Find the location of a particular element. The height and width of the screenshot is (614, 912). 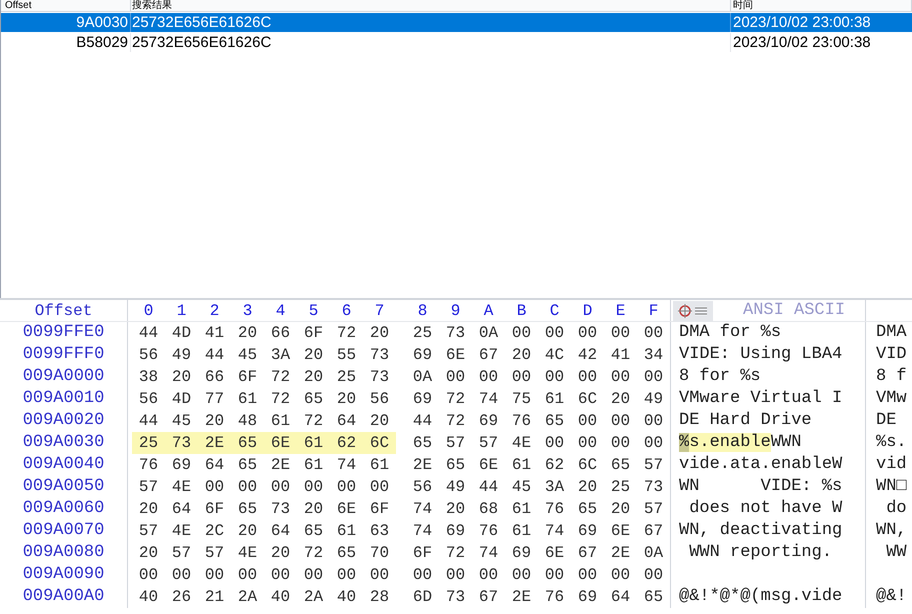

hex-byte: 28 is located at coordinates (379, 597).